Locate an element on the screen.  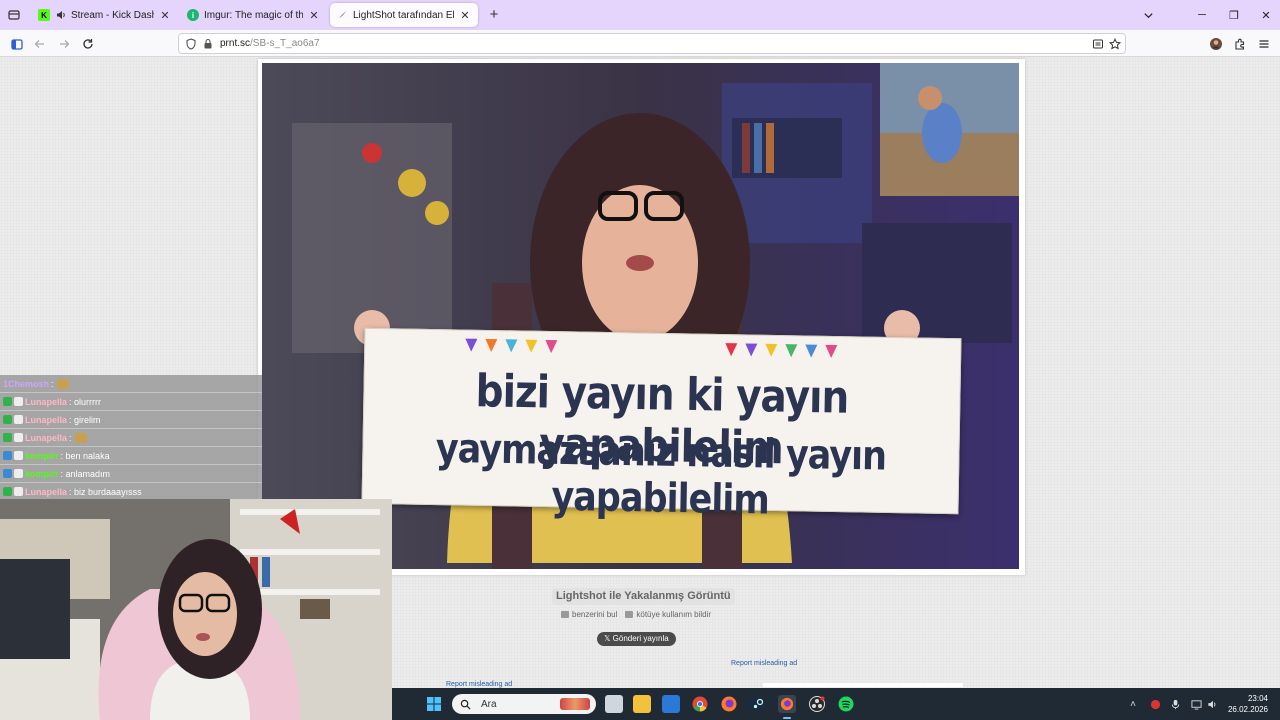
banner-text-line2: yaymazsanız nasıl yayın yapabilelim is located at coordinates (661, 475).